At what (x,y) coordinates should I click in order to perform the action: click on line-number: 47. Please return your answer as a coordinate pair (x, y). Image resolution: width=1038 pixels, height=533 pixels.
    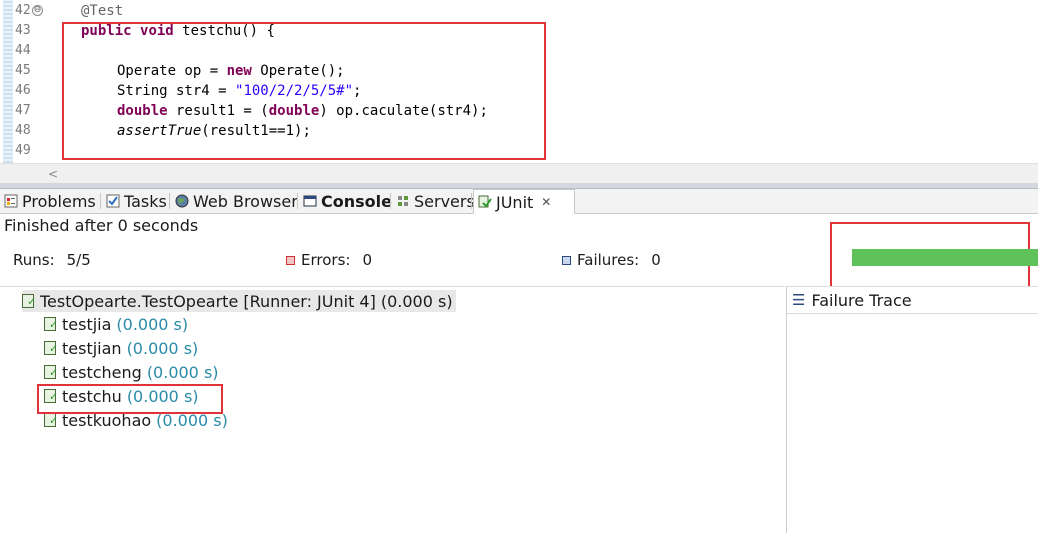
    Looking at the image, I should click on (23, 110).